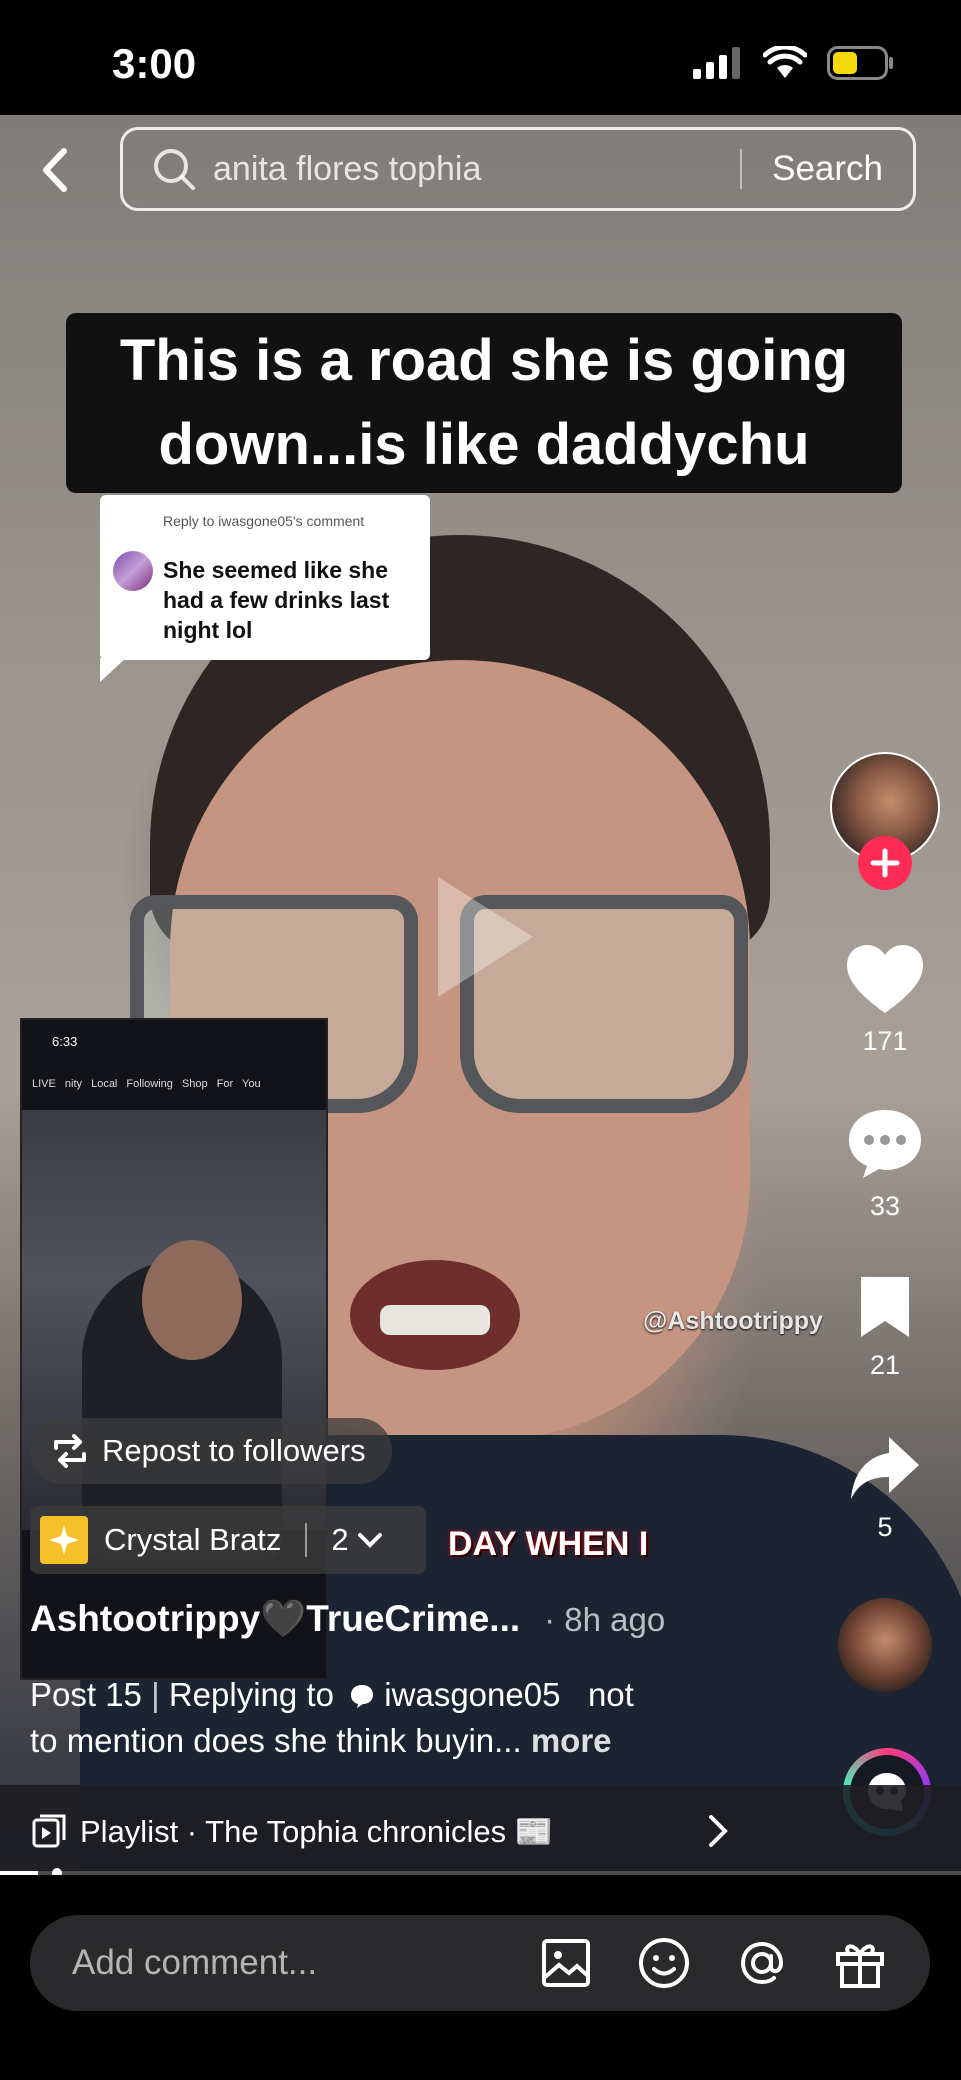 This screenshot has width=961, height=2080. What do you see at coordinates (885, 1645) in the screenshot?
I see `music-disc` at bounding box center [885, 1645].